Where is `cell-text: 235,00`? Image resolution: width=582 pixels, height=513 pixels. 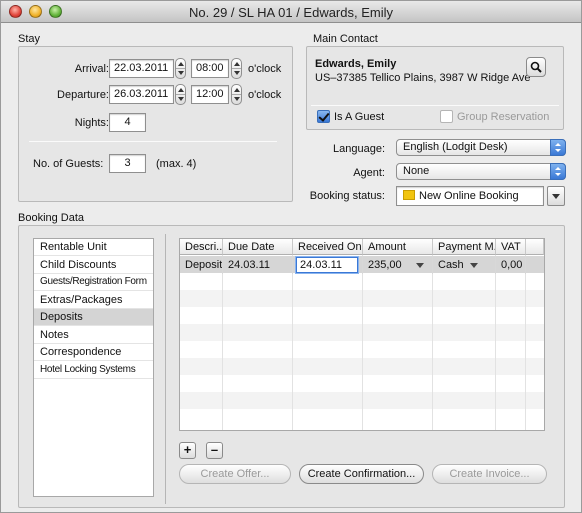
cell-text: 235,00 is located at coordinates (385, 265).